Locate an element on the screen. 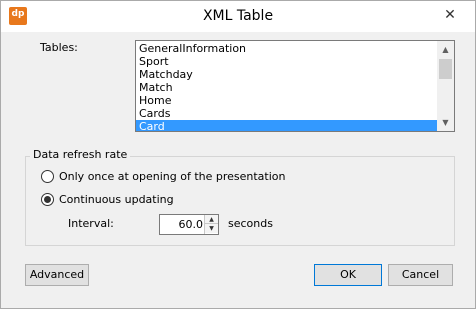 This screenshot has height=309, width=476. ok-button: OK is located at coordinates (348, 275).